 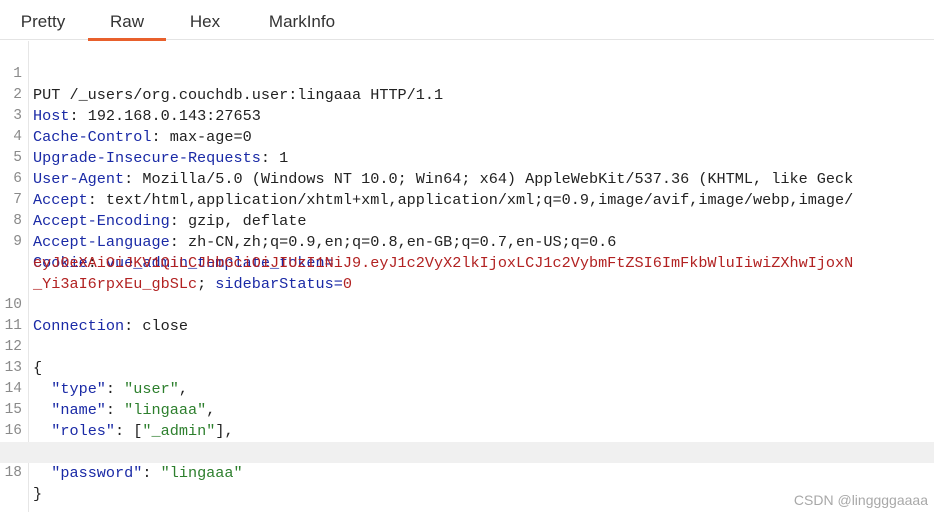 I want to click on code-line: 14 "name": "lingaaa",, so click(x=467, y=388).